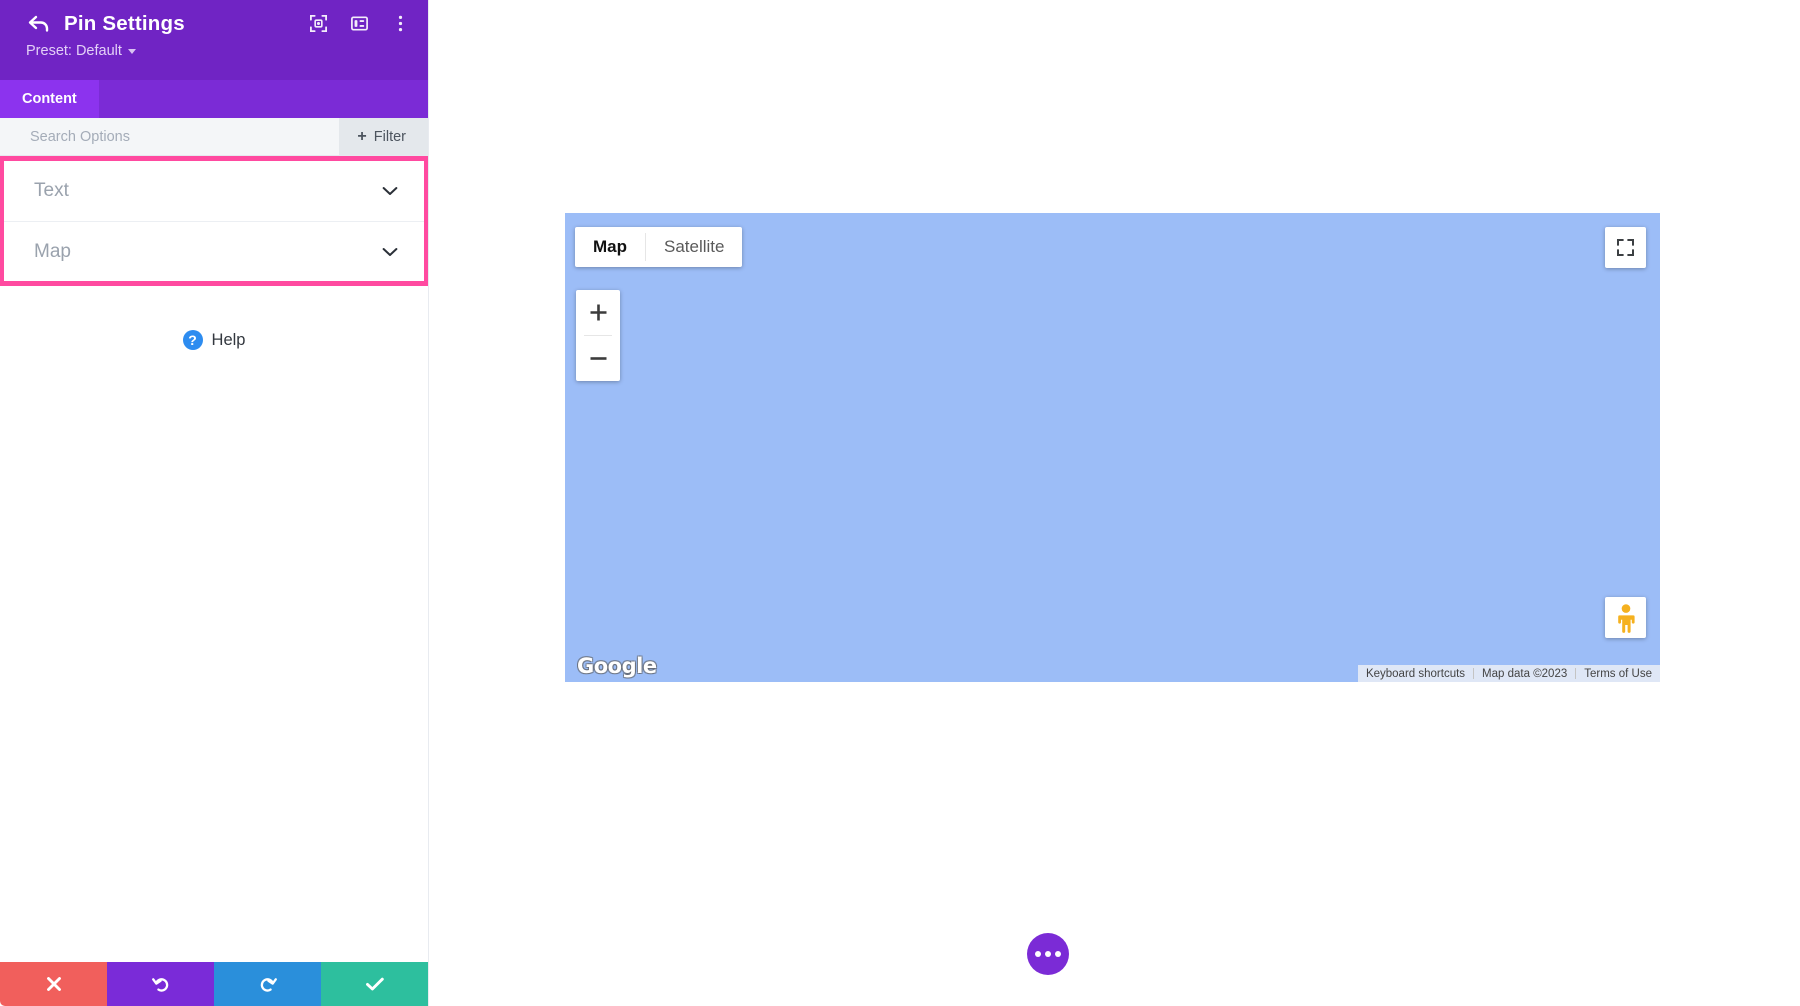  I want to click on street-view-pegman-button, so click(1625, 617).